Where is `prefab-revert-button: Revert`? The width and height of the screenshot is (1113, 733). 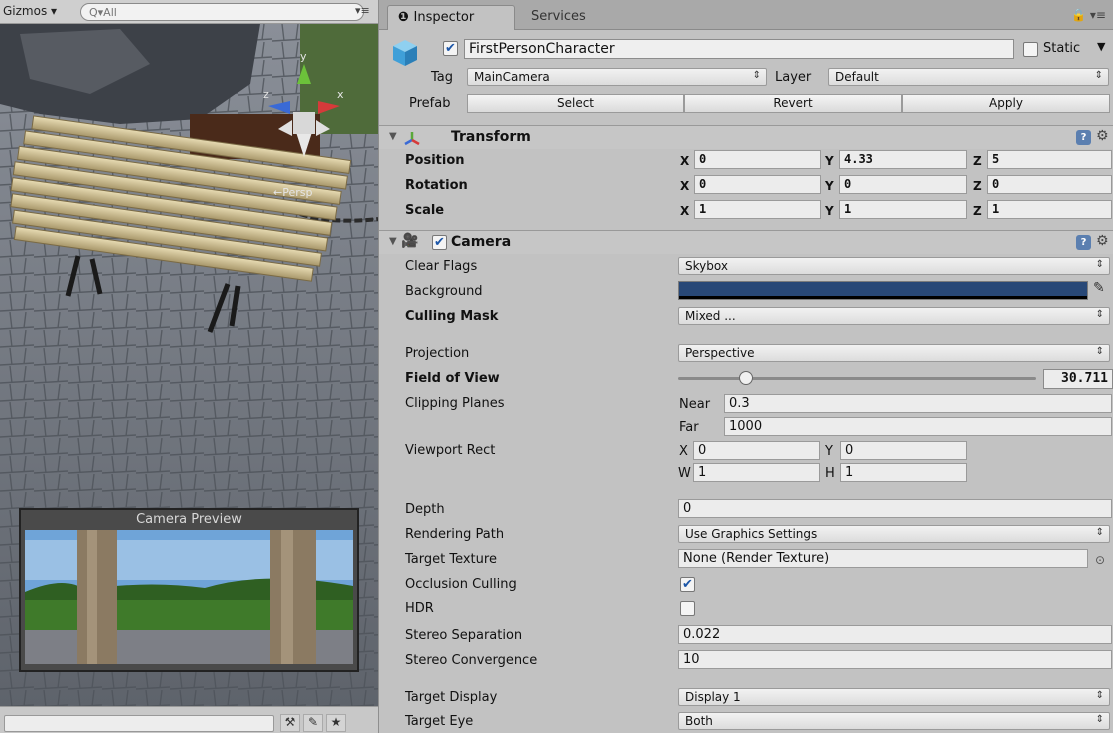 prefab-revert-button: Revert is located at coordinates (793, 103).